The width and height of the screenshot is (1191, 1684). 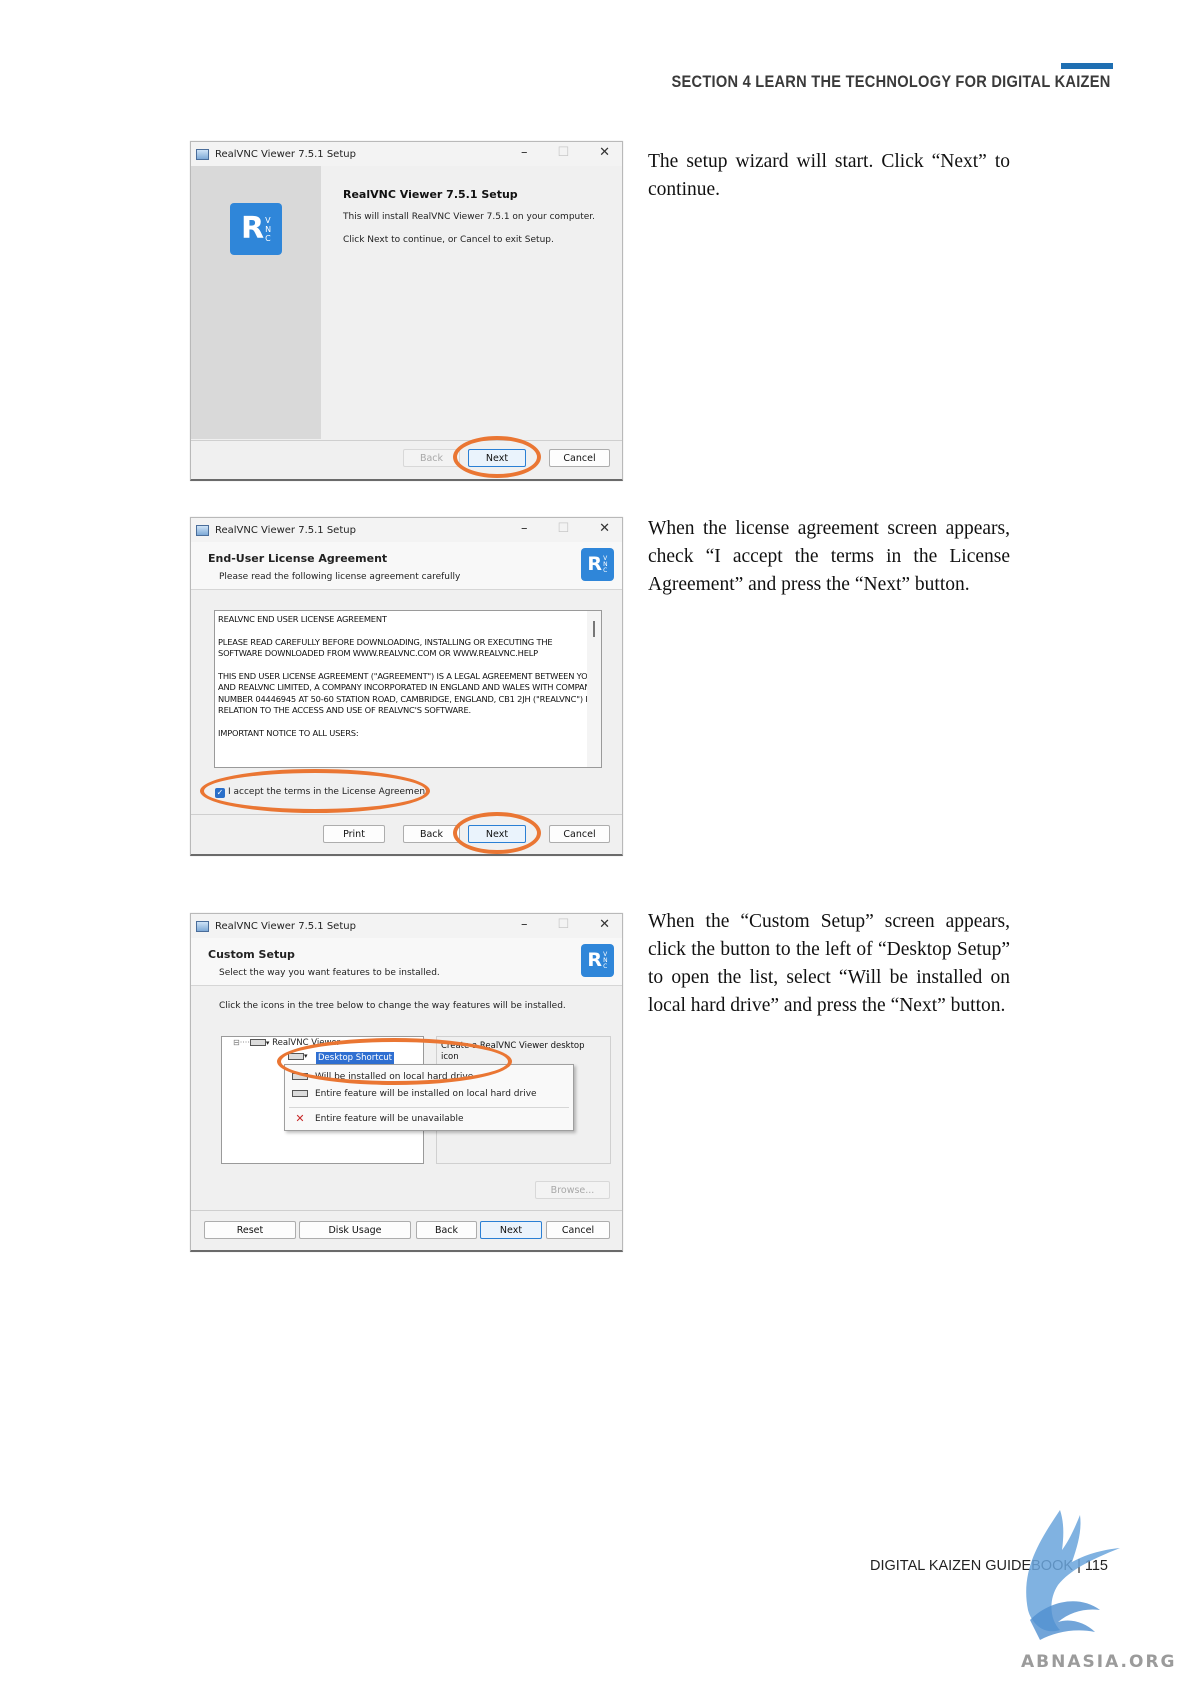 I want to click on eula-scrollbar, so click(x=594, y=689).